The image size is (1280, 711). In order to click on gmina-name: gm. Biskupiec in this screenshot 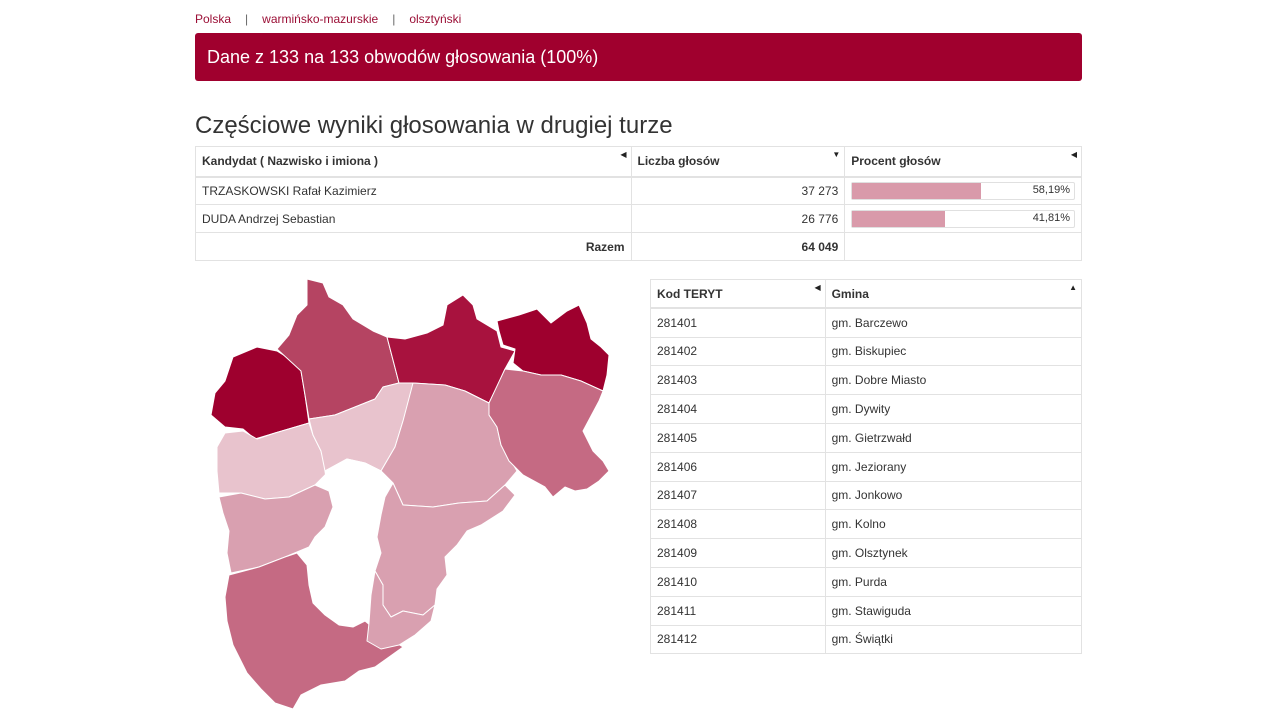, I will do `click(953, 351)`.